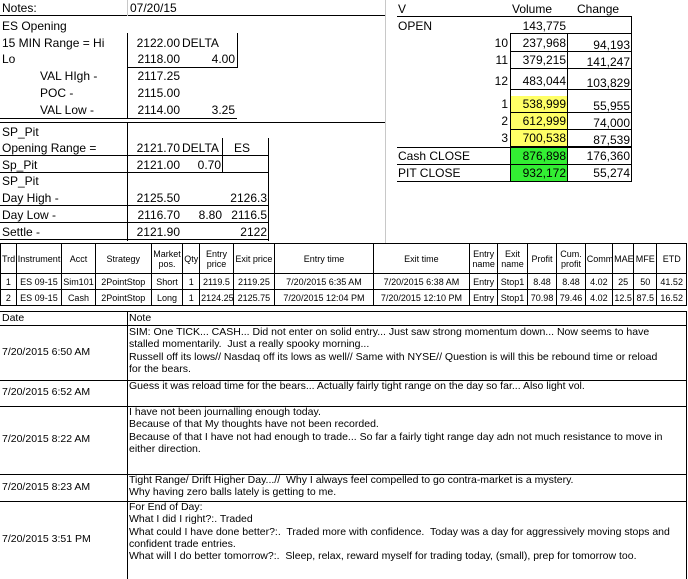  I want to click on trades-column-header: MAE, so click(623, 258).